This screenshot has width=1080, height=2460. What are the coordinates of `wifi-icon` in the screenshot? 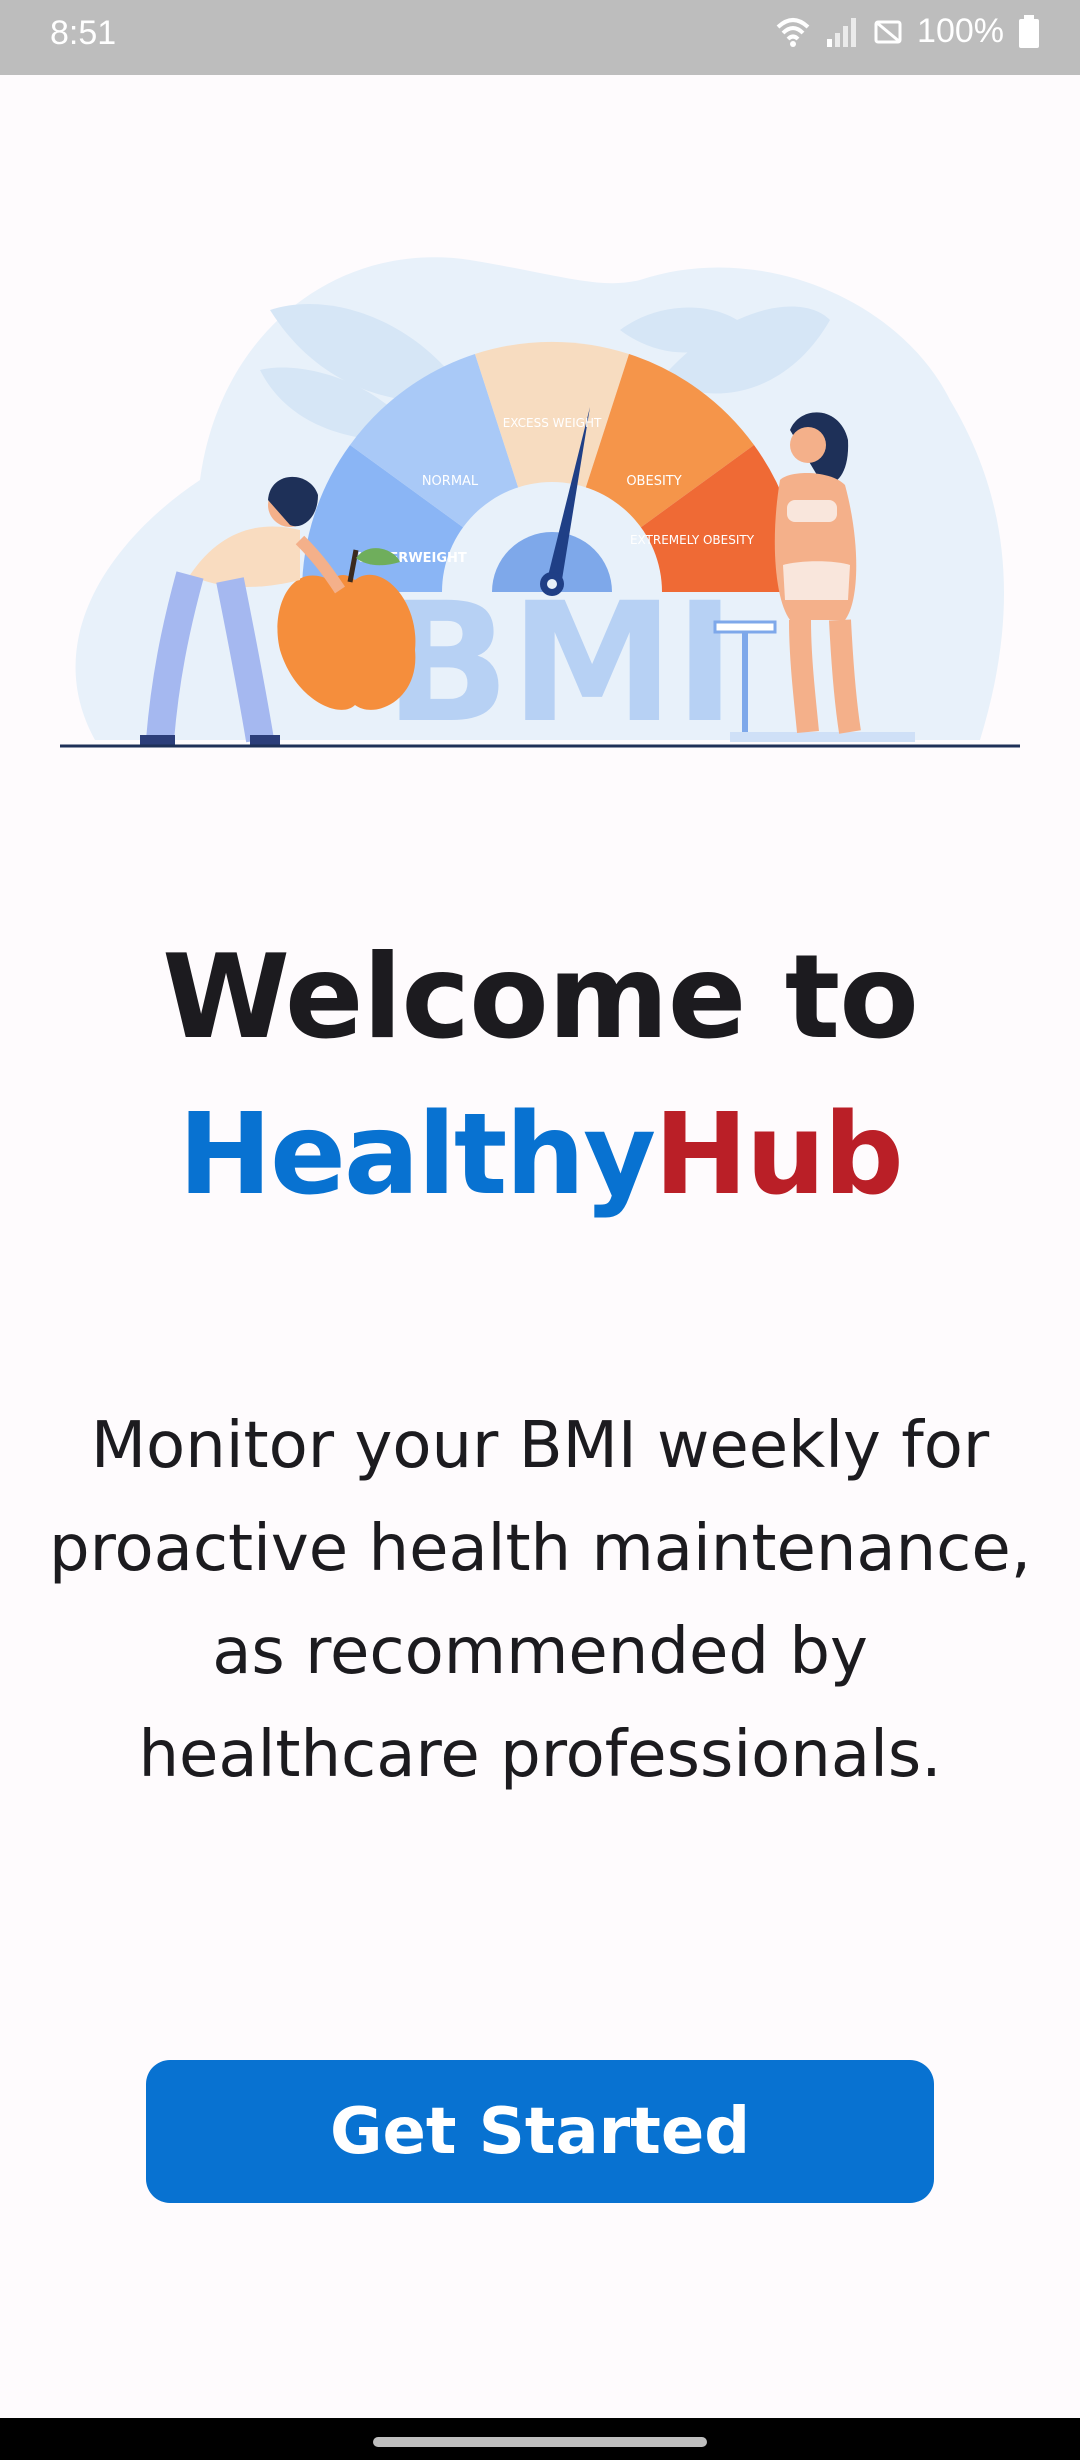 It's located at (793, 32).